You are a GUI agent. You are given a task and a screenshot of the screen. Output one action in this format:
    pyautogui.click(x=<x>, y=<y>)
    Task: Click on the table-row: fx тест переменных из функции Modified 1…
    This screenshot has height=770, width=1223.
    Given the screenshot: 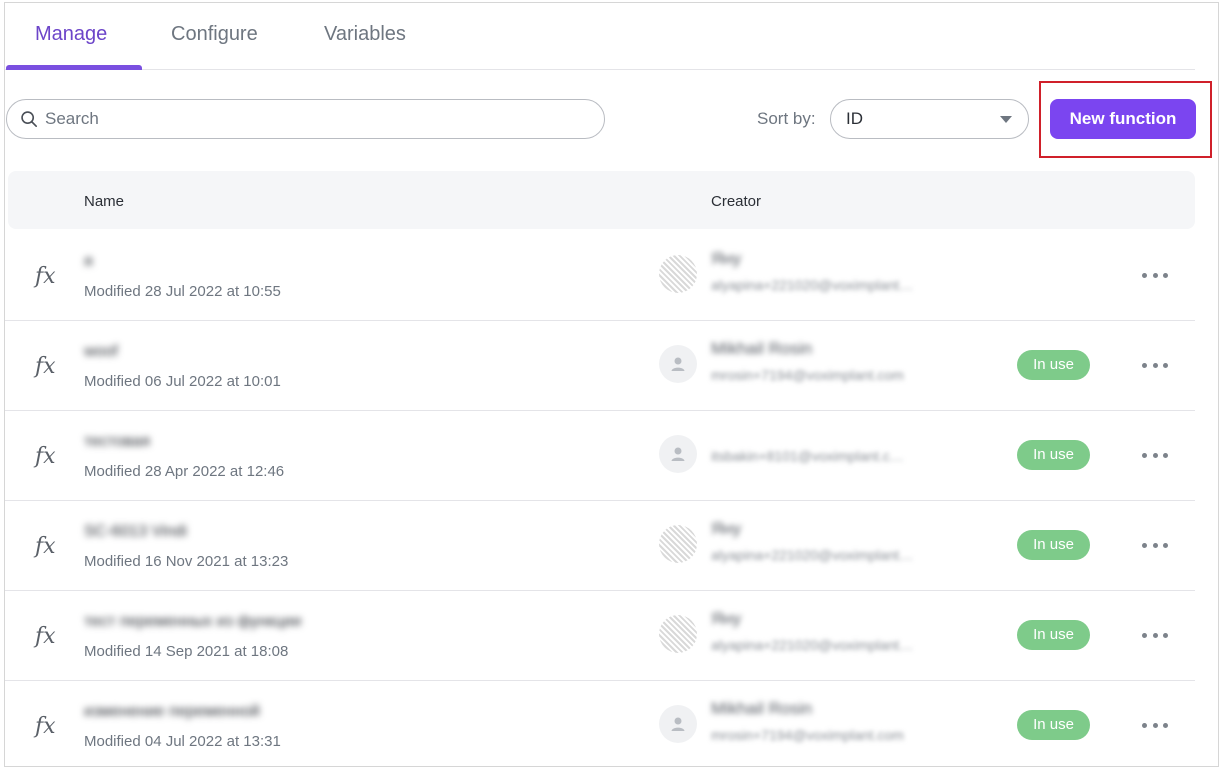 What is the action you would take?
    pyautogui.click(x=600, y=636)
    